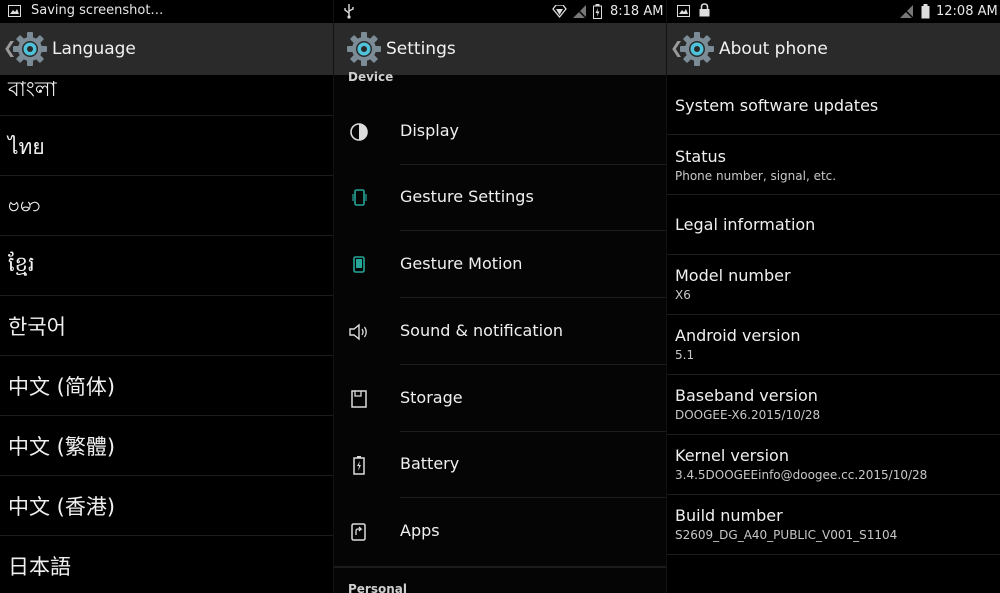 The image size is (1000, 593). What do you see at coordinates (32, 89) in the screenshot?
I see `language-label: বাংলা` at bounding box center [32, 89].